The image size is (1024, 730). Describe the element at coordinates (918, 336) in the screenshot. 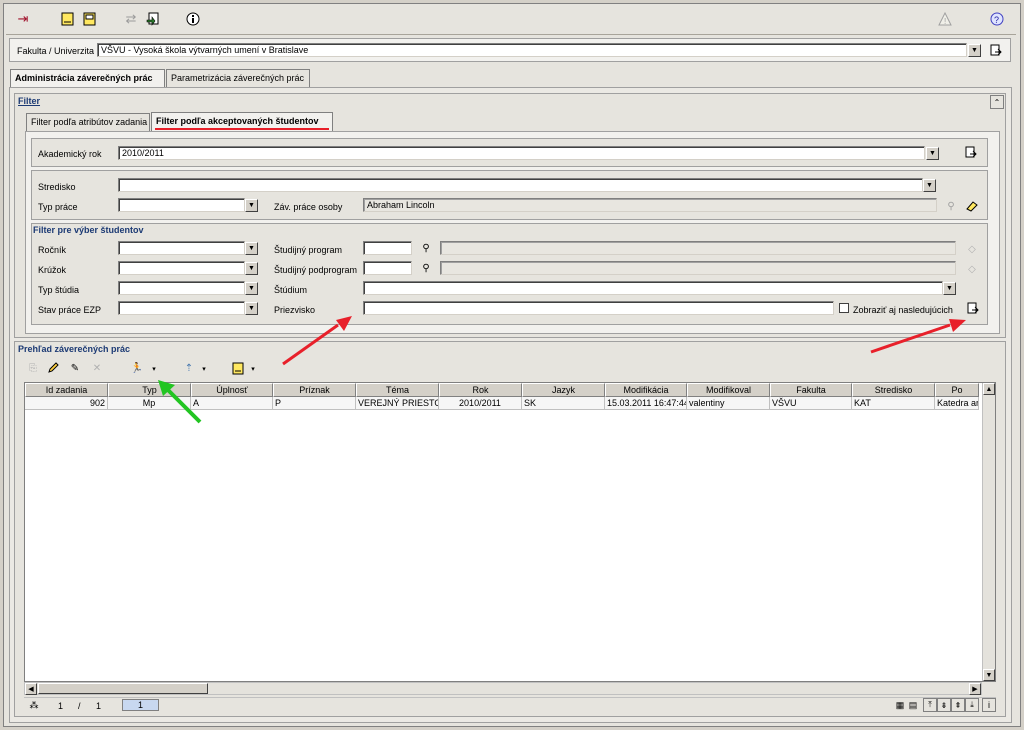

I see `red-arrow-right` at that location.